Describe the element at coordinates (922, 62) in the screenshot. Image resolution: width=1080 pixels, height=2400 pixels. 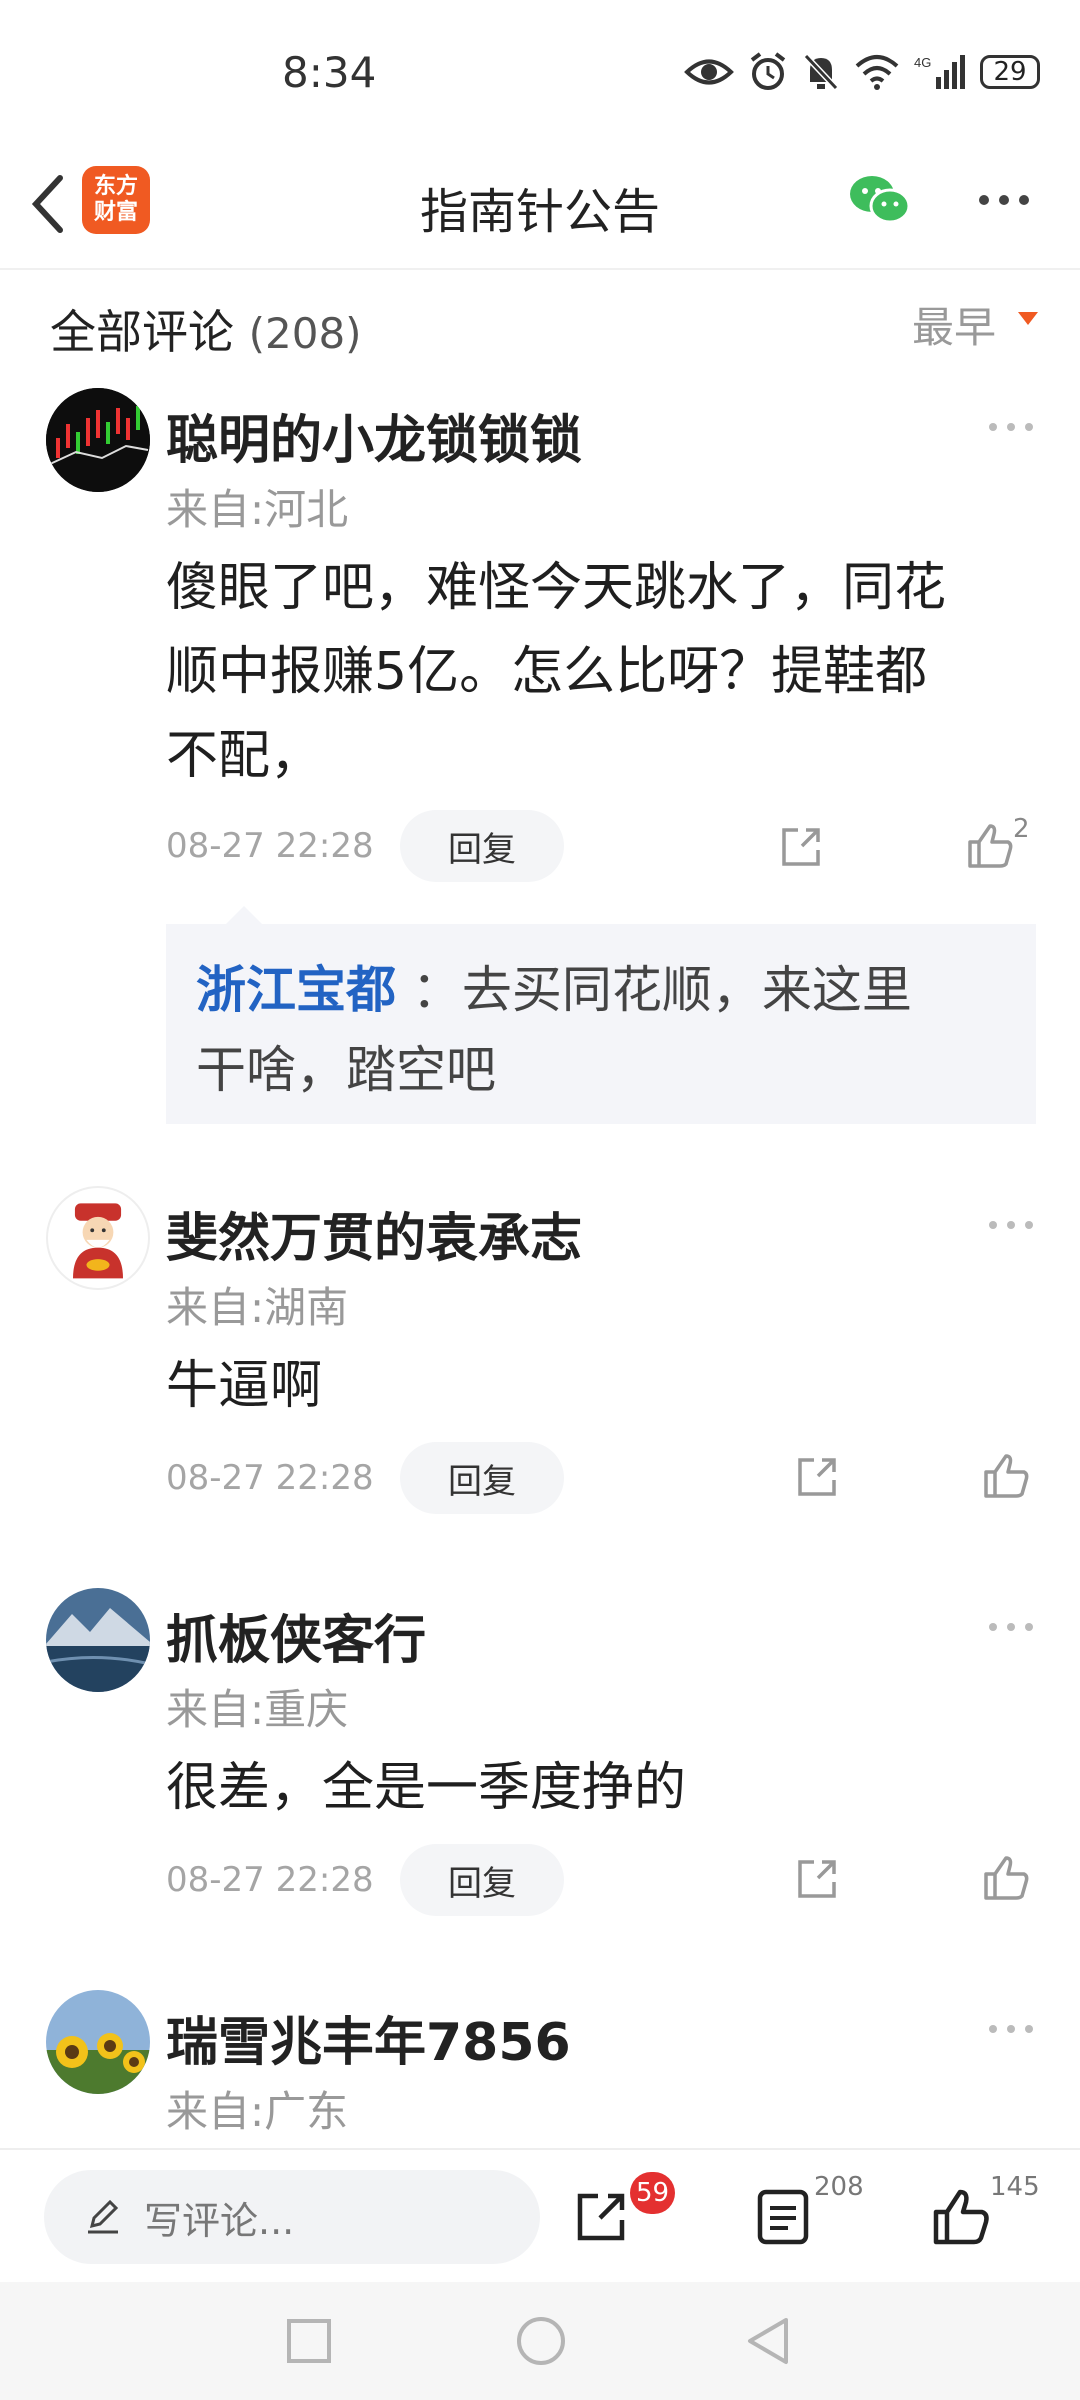
I see `network-type: 4G` at that location.